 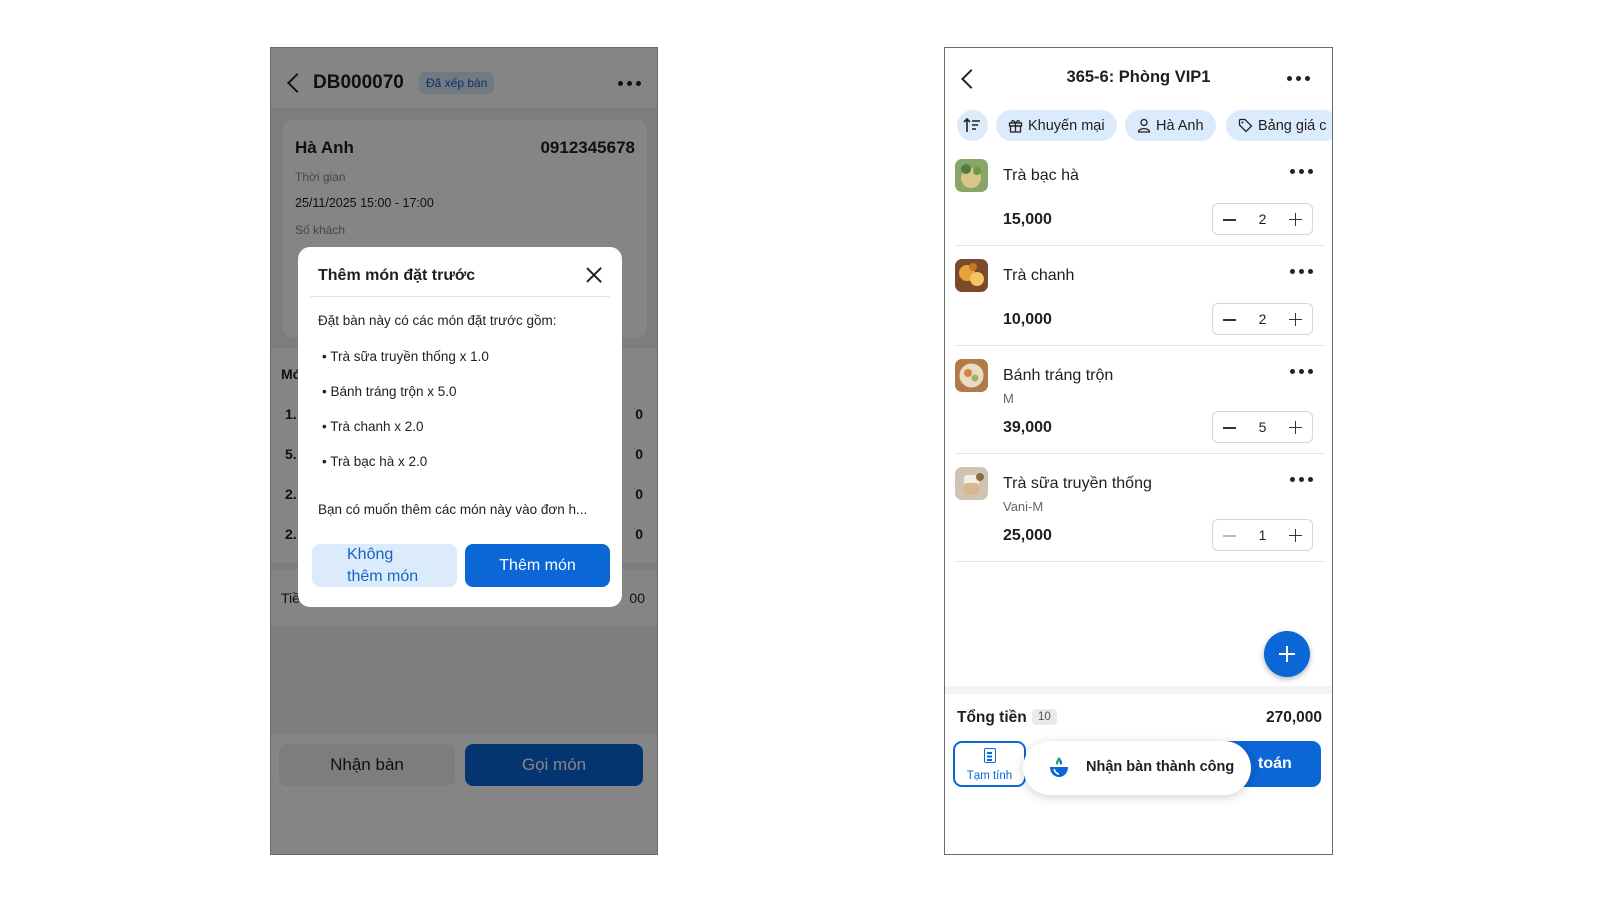 What do you see at coordinates (990, 755) in the screenshot?
I see `receipt-icon` at bounding box center [990, 755].